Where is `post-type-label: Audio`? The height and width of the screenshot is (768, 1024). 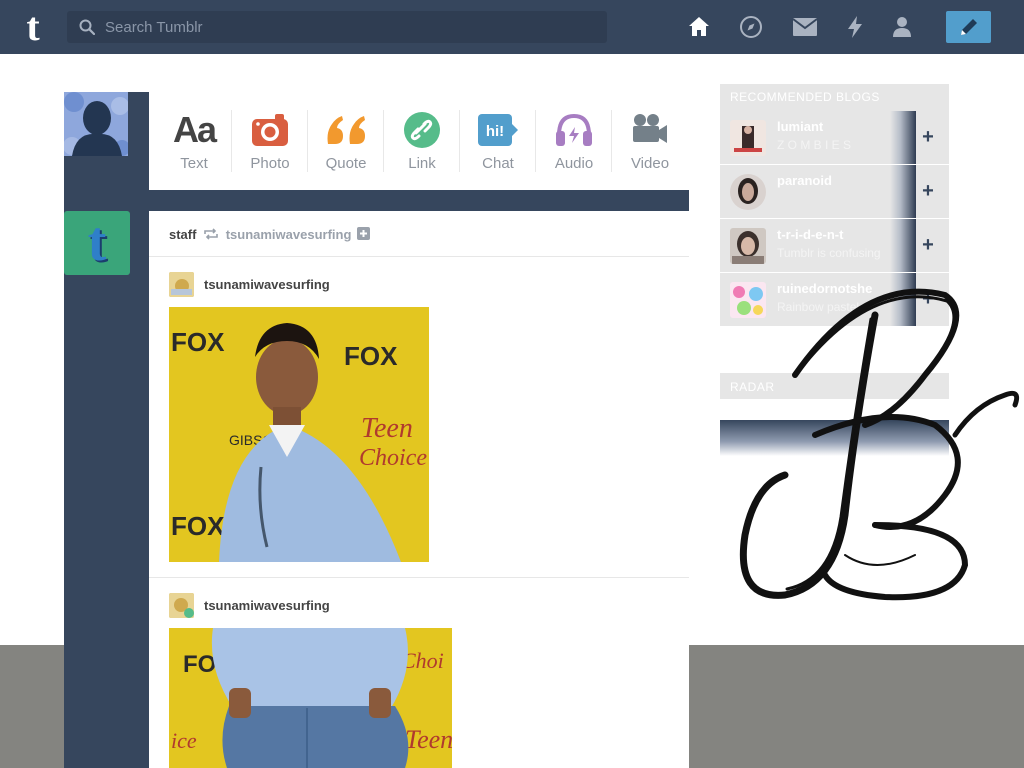
post-type-label: Audio is located at coordinates (574, 163).